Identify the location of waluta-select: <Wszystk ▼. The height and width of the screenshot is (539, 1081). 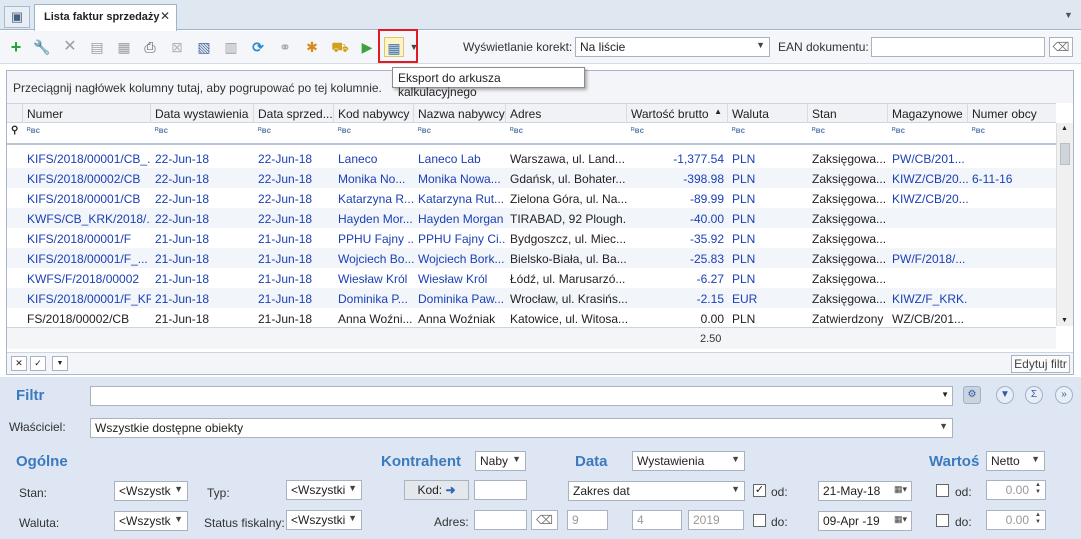
(151, 521).